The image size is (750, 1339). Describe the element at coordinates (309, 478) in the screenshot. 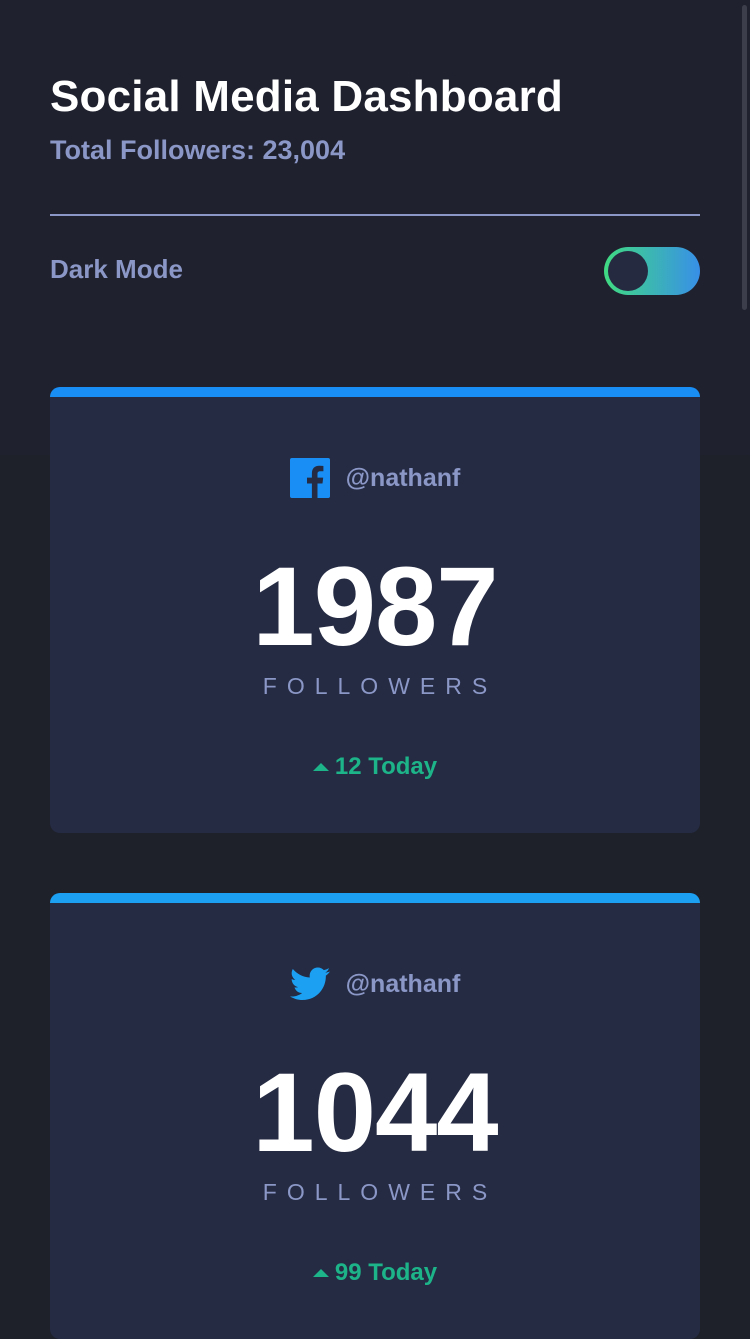

I see `facebook-icon` at that location.